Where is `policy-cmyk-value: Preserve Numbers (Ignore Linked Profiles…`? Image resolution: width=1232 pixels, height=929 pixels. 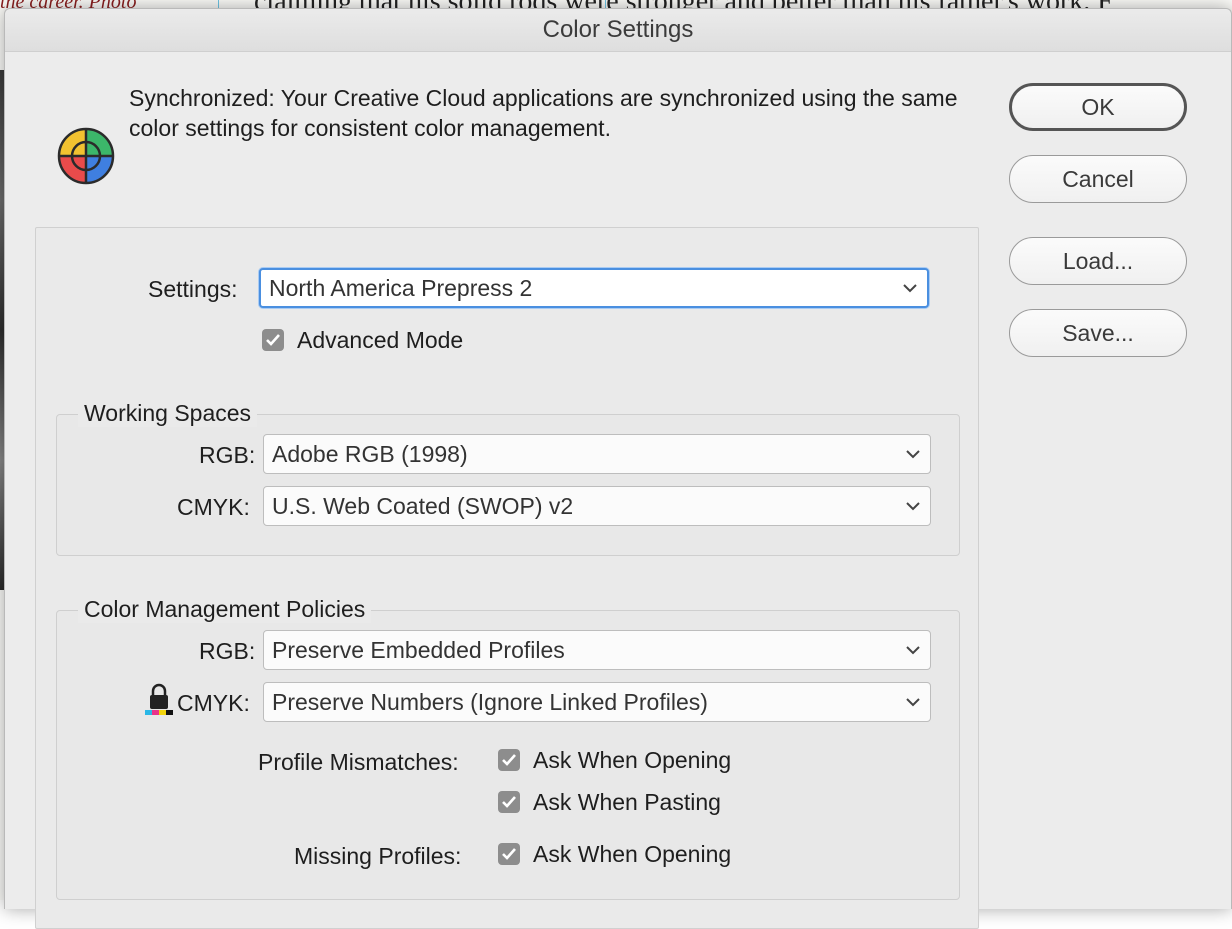 policy-cmyk-value: Preserve Numbers (Ignore Linked Profiles… is located at coordinates (490, 701).